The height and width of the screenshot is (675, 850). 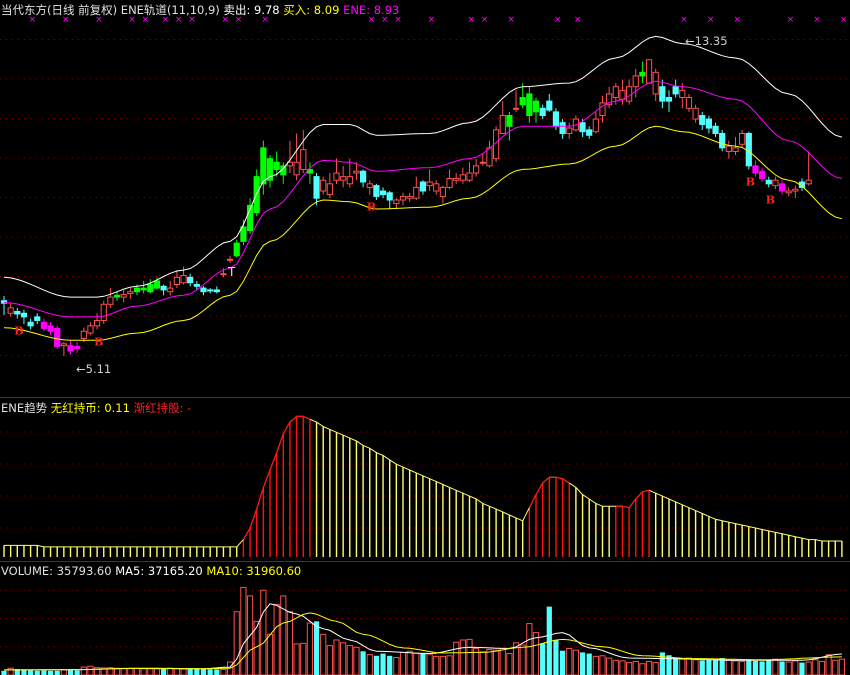 I want to click on red-label: 渐红持股:, so click(x=158, y=408).